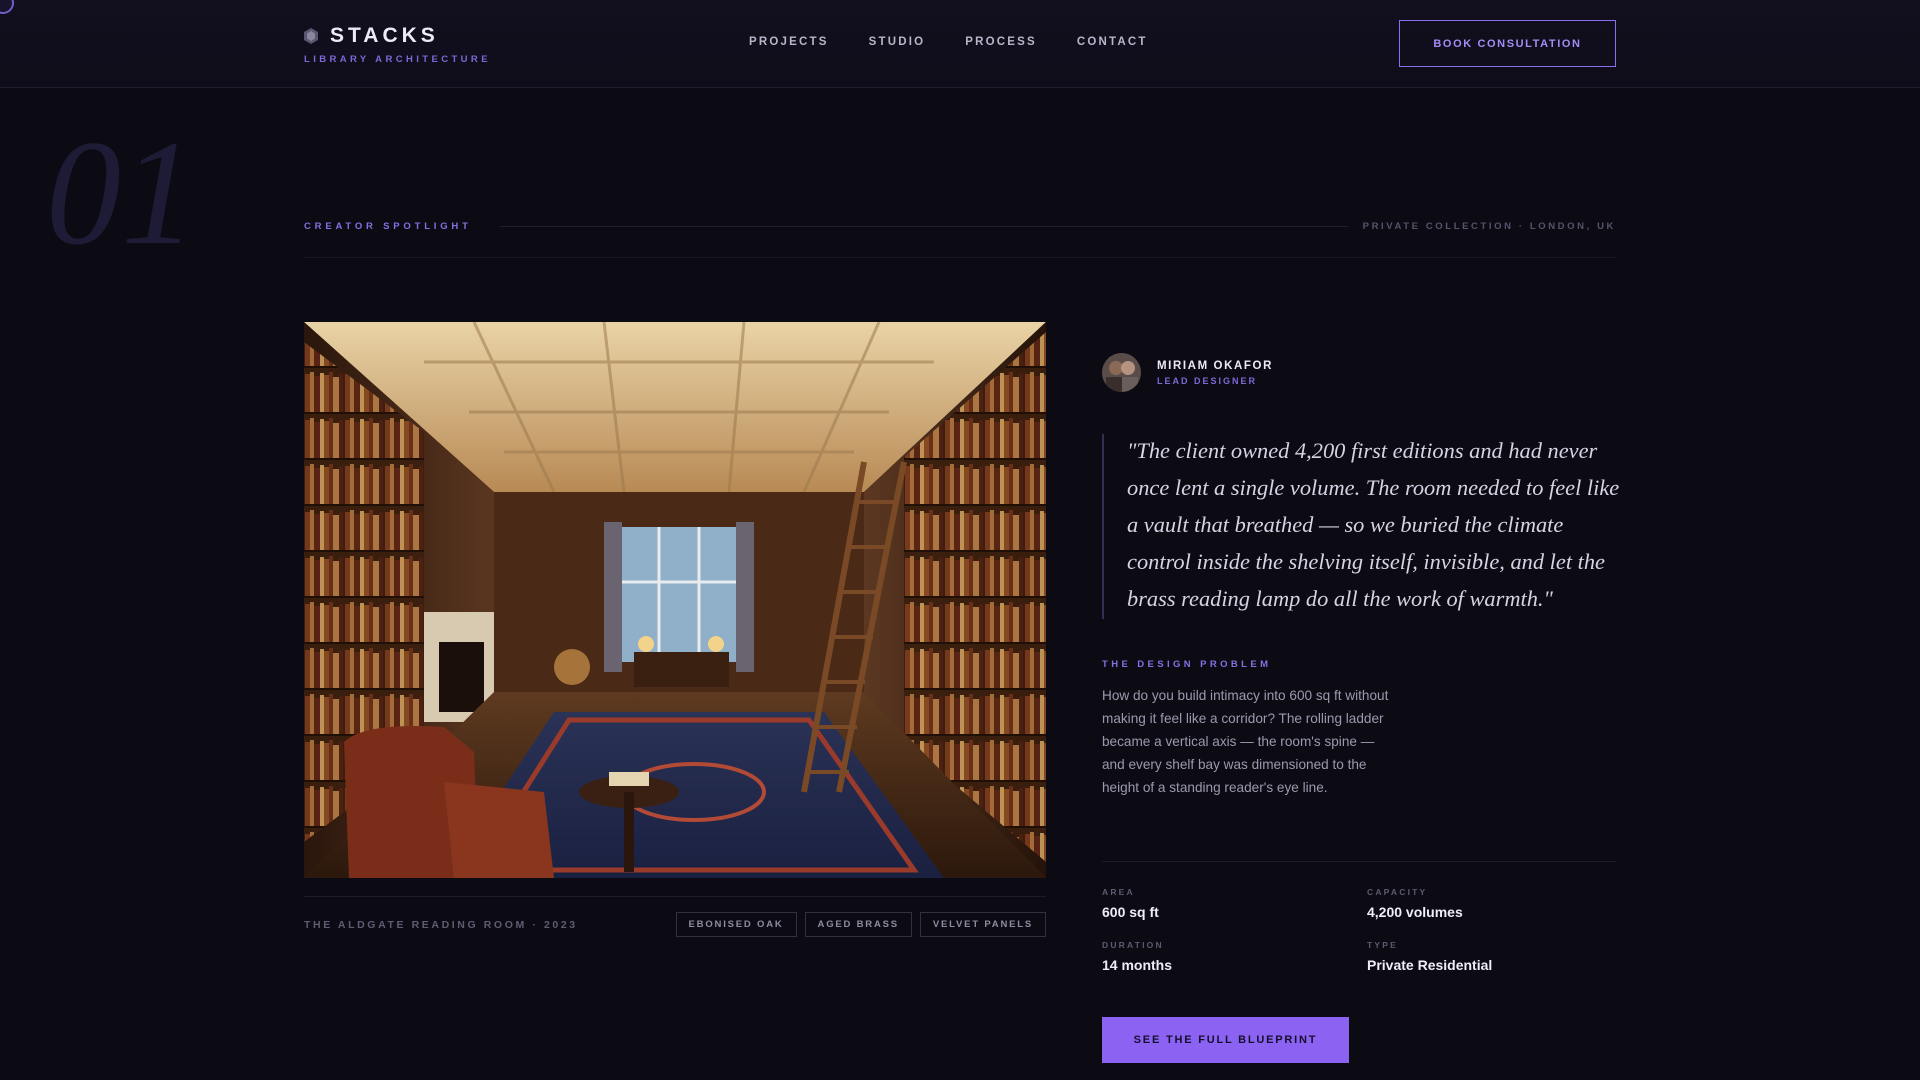  What do you see at coordinates (1137, 956) in the screenshot?
I see `stat-duration: DURATION 14 months` at bounding box center [1137, 956].